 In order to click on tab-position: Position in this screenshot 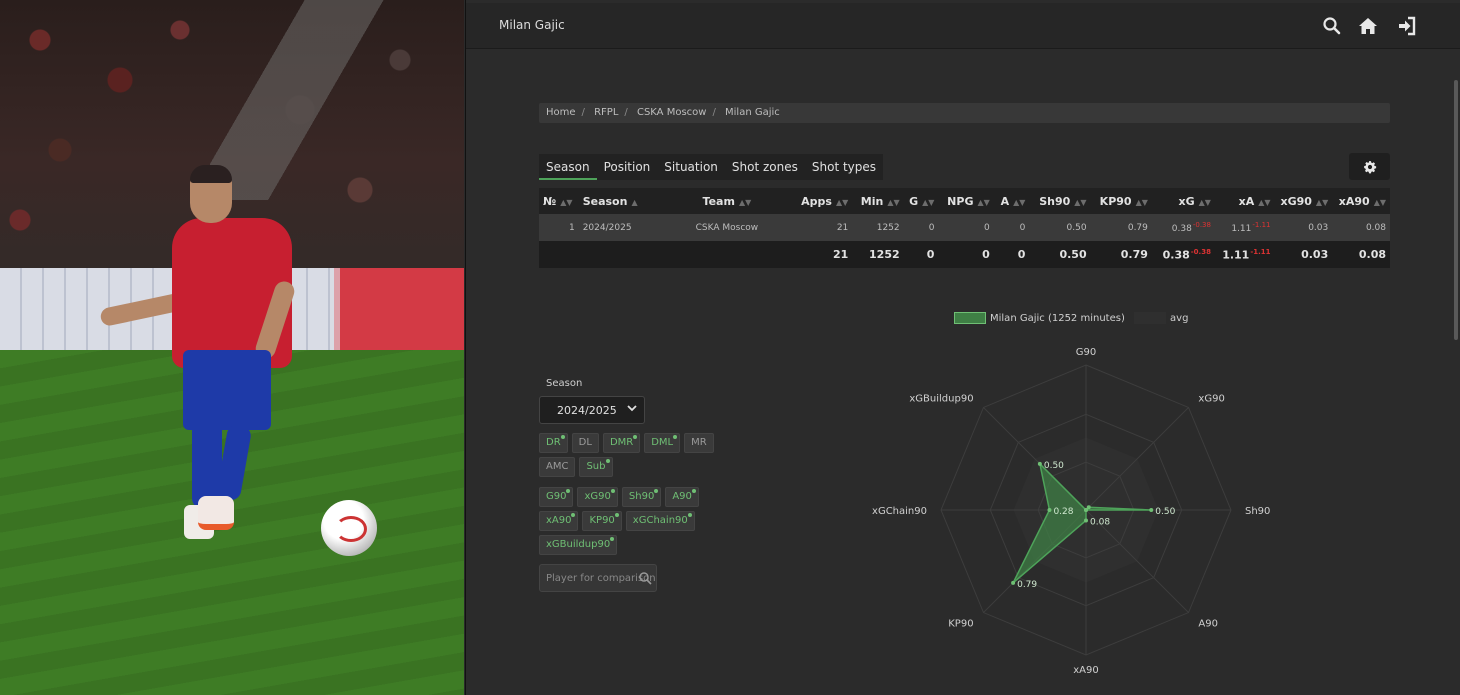, I will do `click(627, 167)`.